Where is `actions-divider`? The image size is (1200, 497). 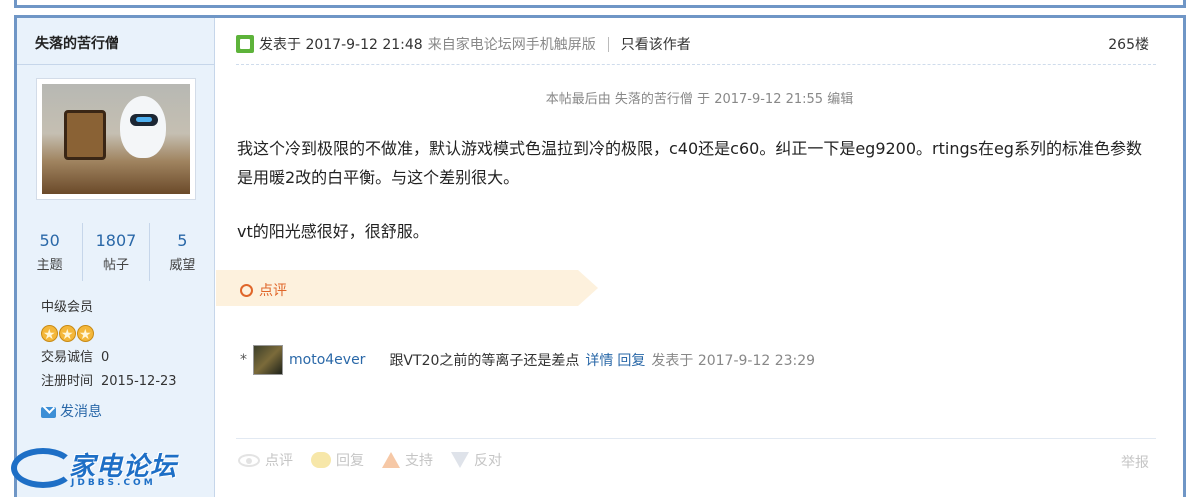 actions-divider is located at coordinates (696, 438).